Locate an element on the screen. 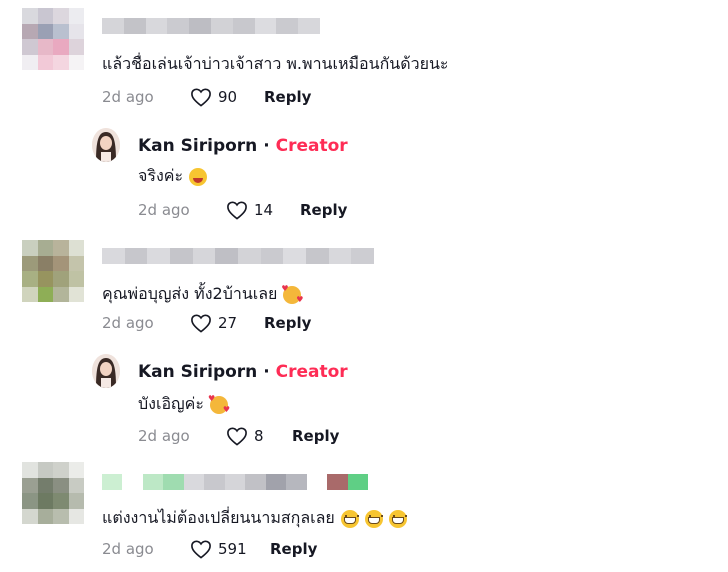  like-count: 90 is located at coordinates (228, 97).